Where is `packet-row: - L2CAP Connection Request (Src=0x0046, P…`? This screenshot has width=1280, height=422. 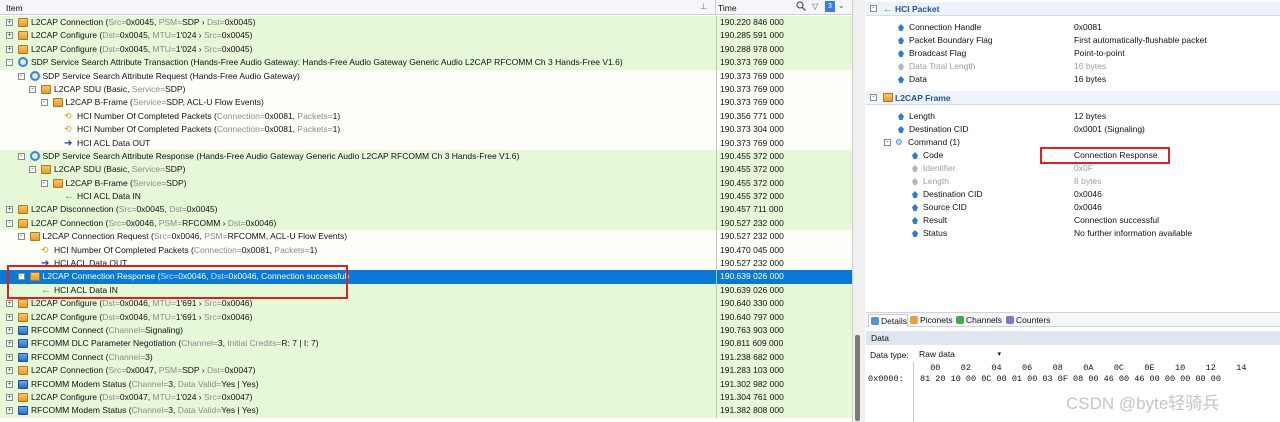
packet-row: - L2CAP Connection Request (Src=0x0046, P… is located at coordinates (426, 237).